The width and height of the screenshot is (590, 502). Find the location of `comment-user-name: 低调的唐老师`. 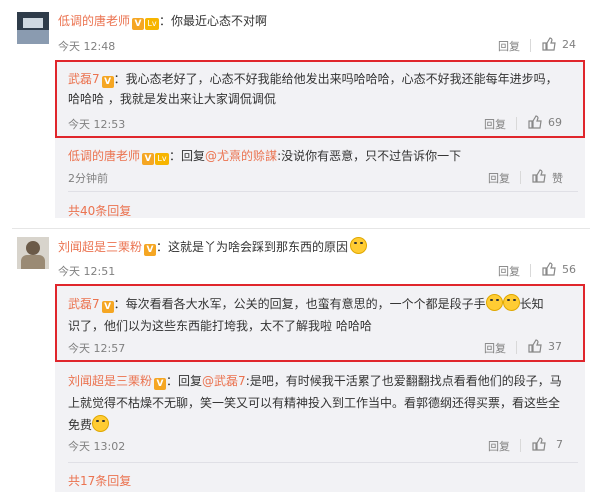

comment-user-name: 低调的唐老师 is located at coordinates (94, 21).